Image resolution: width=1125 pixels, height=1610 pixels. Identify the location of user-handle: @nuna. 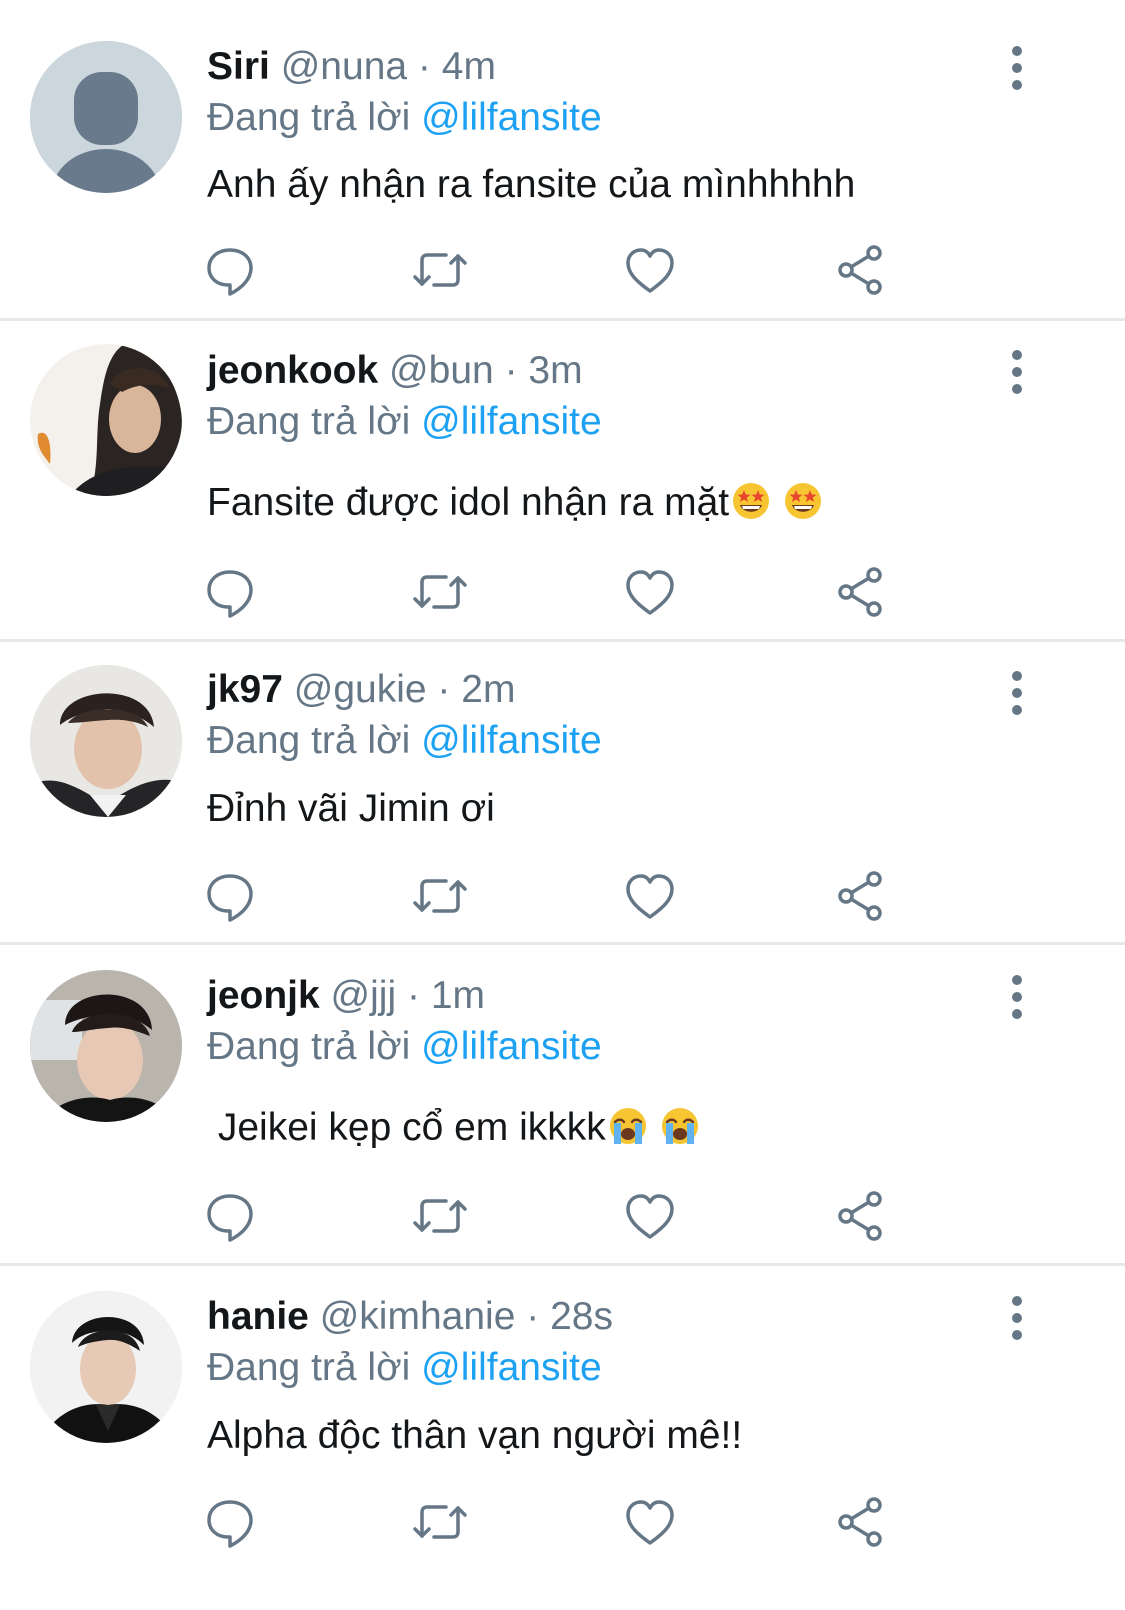
(344, 66).